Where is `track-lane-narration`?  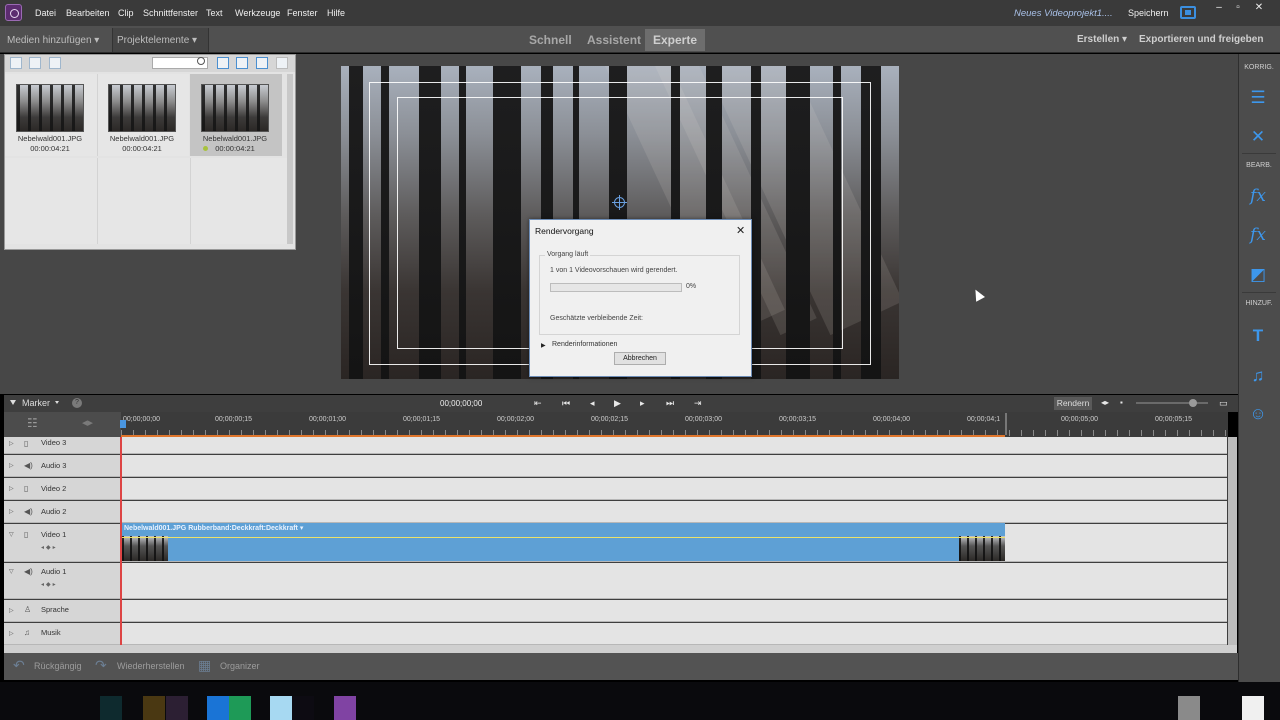
track-lane-narration is located at coordinates (674, 611).